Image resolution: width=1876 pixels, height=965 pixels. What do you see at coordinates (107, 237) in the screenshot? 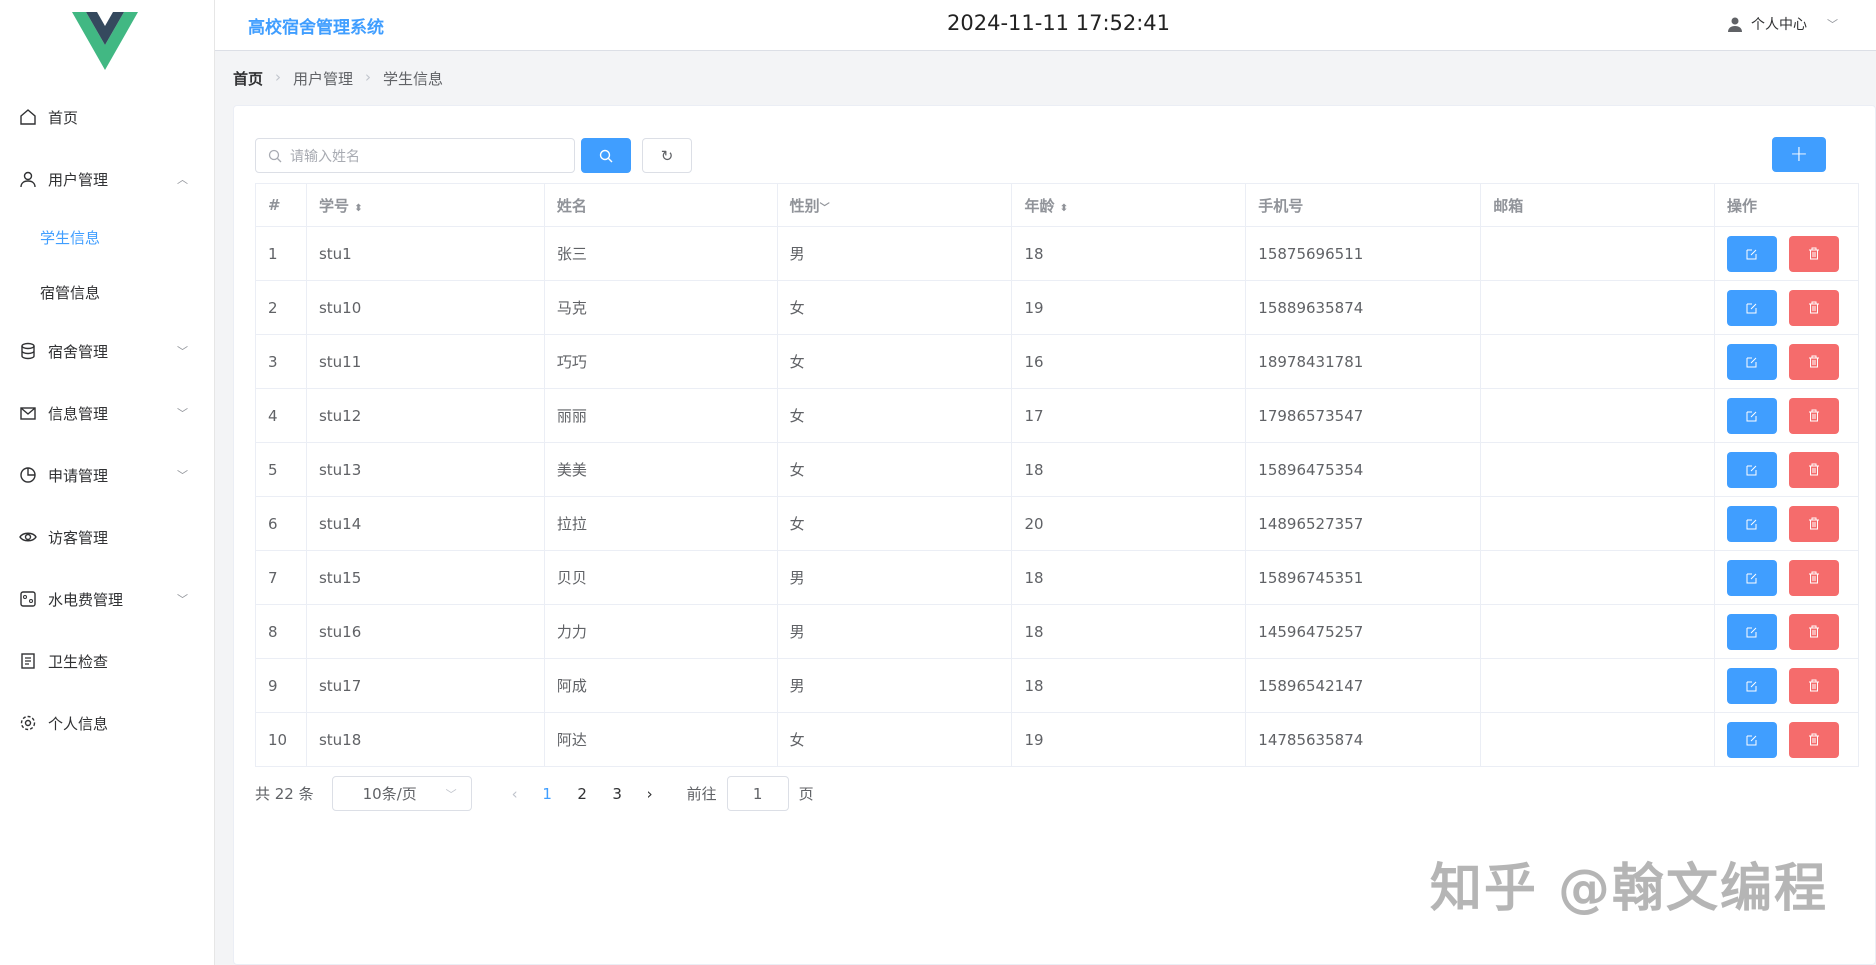
I see `sidebar-subitem-1-0: 学生信息` at bounding box center [107, 237].